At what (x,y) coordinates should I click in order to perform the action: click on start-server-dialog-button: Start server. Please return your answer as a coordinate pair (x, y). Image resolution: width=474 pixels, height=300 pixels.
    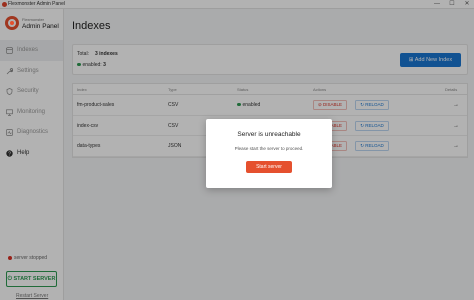
    Looking at the image, I should click on (269, 167).